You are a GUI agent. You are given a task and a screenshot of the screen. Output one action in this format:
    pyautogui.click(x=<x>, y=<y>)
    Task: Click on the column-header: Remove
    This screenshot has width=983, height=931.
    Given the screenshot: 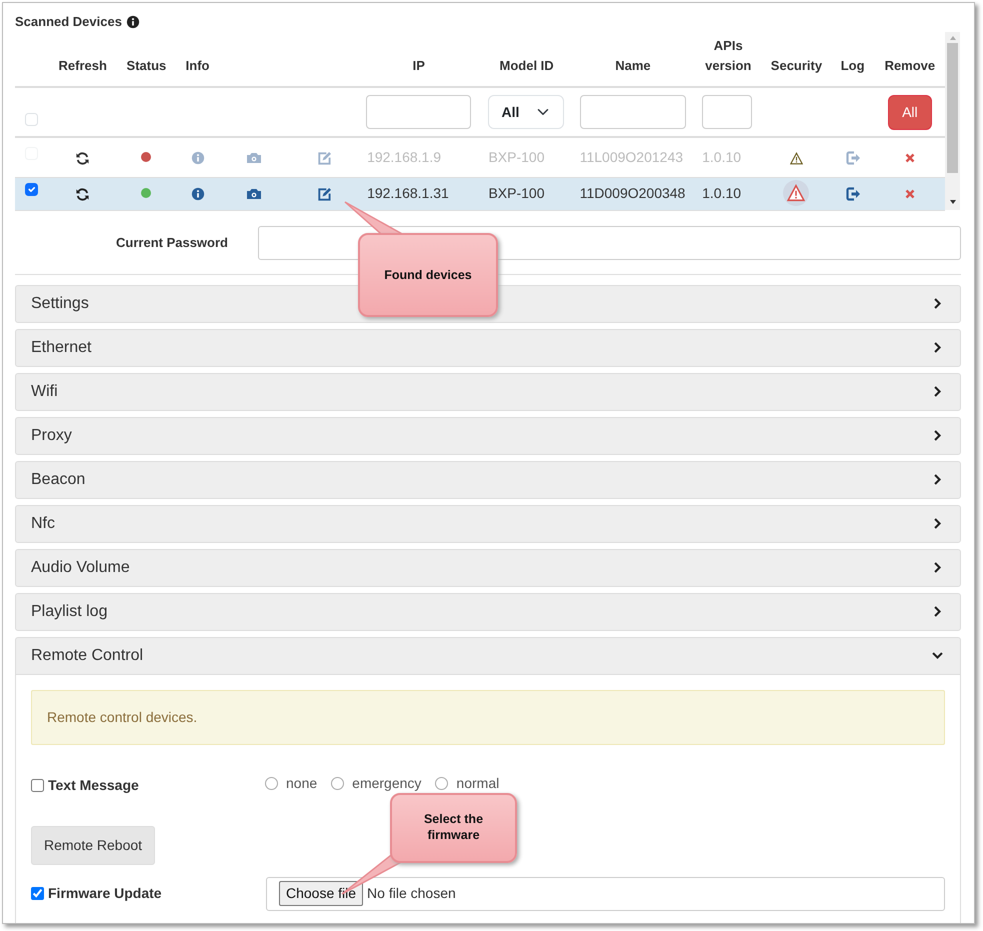 What is the action you would take?
    pyautogui.click(x=910, y=65)
    